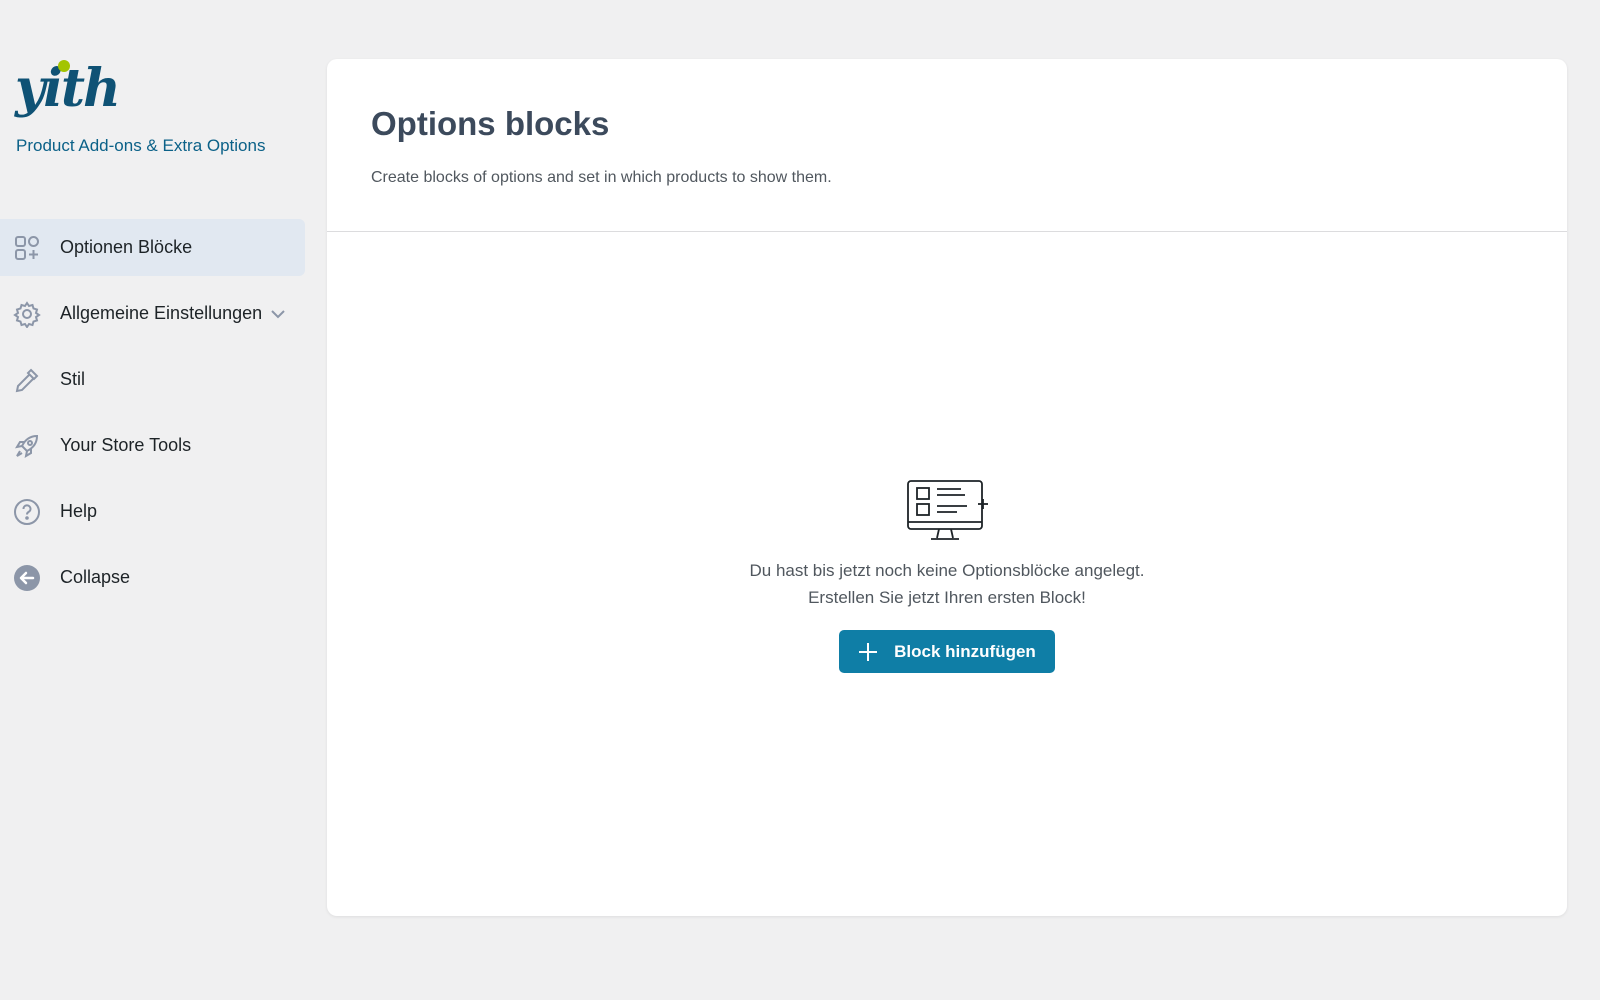  I want to click on sidebar-item-label: Your Store Tools, so click(126, 445).